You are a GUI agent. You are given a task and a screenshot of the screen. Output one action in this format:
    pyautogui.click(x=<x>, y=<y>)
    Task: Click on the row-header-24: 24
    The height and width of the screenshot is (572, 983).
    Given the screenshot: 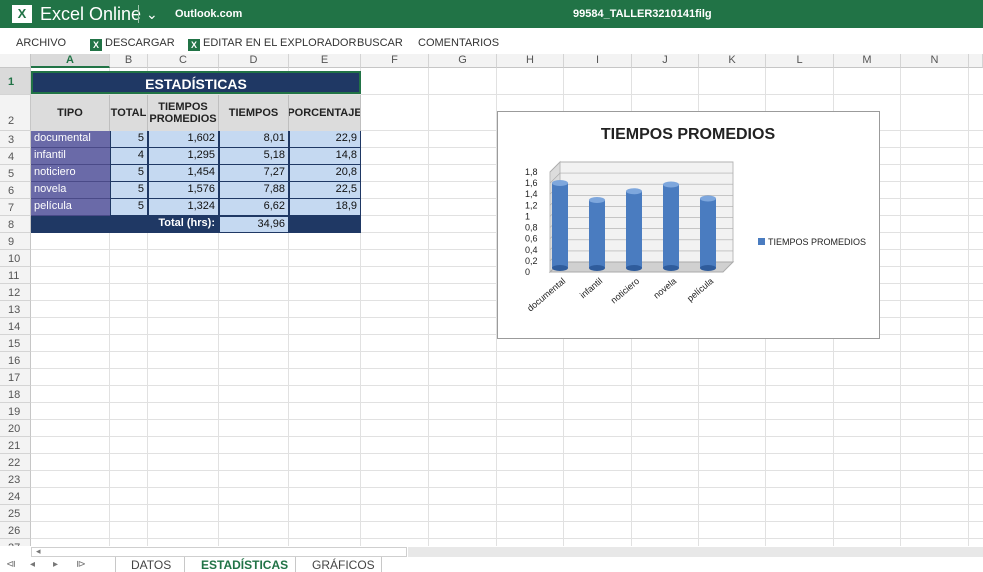 What is the action you would take?
    pyautogui.click(x=15, y=496)
    